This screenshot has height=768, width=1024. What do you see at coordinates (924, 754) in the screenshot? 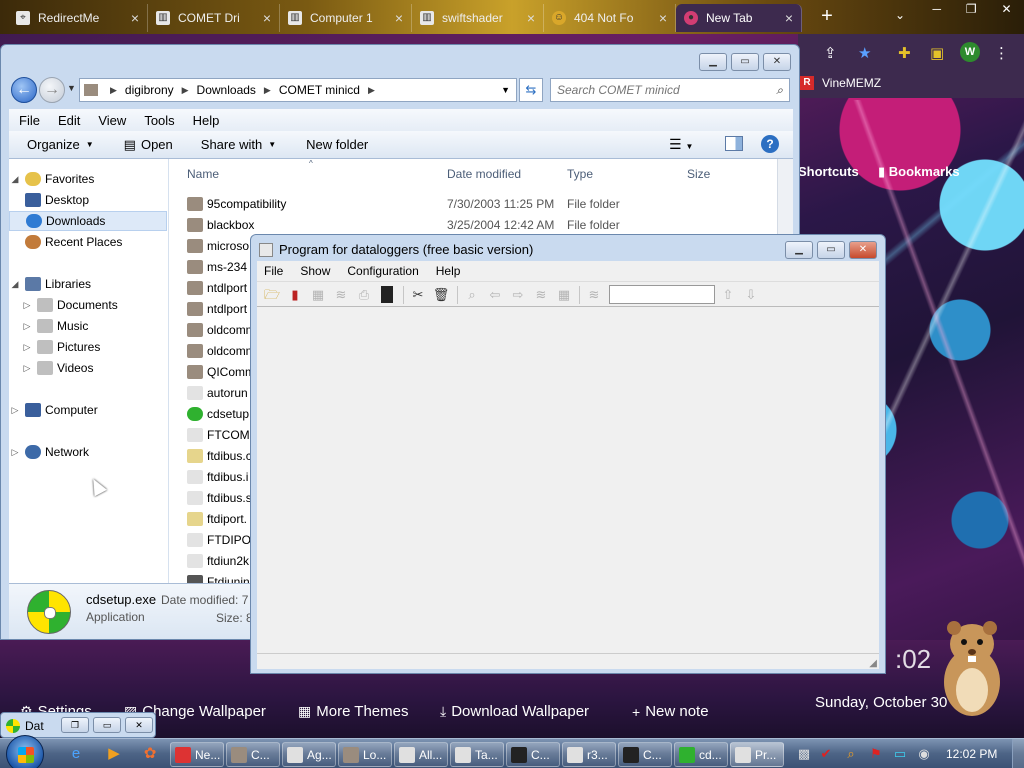
I see `volume-icon: ◉` at bounding box center [924, 754].